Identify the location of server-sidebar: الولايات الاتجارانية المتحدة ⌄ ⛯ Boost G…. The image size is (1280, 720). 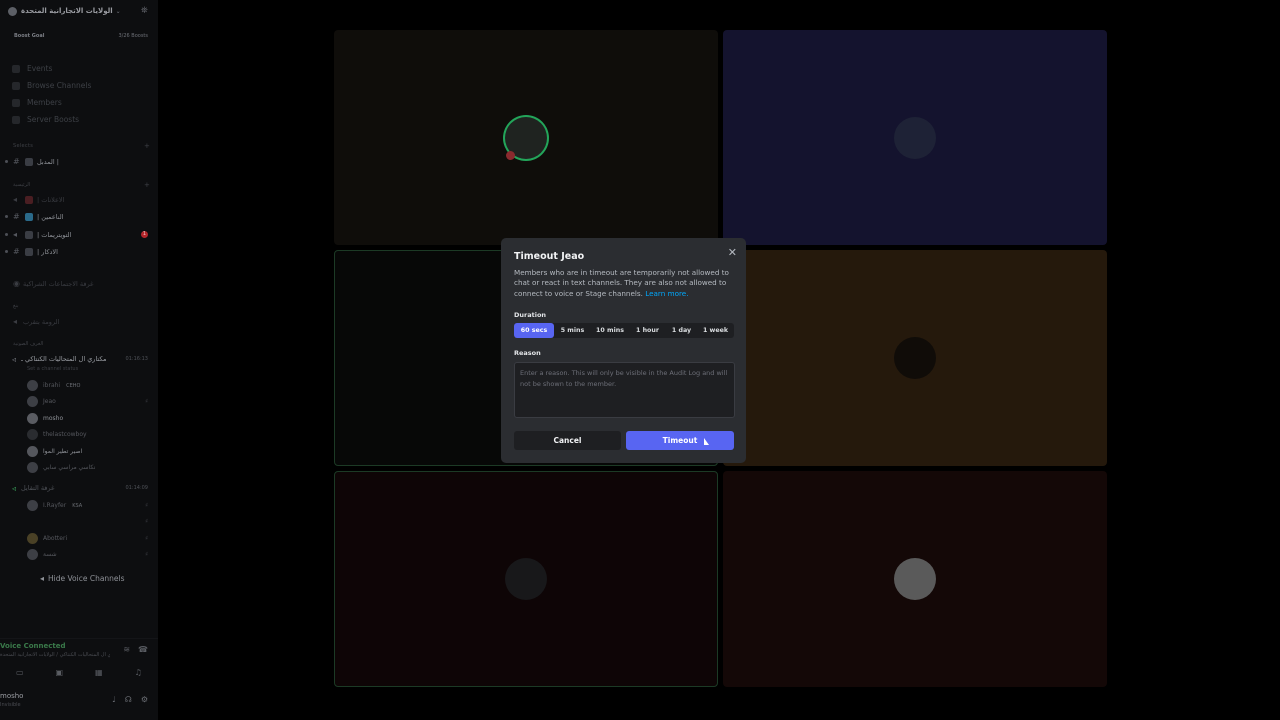
(79, 360).